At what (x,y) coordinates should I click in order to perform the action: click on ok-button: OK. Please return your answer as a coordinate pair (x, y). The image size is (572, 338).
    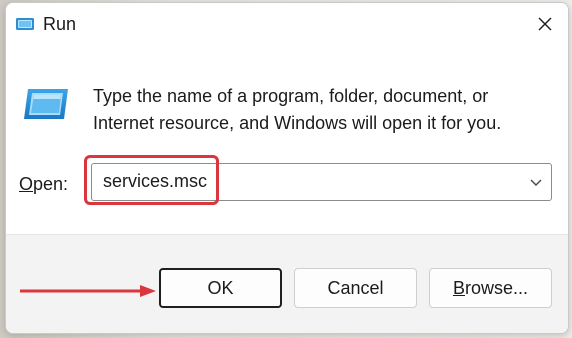
    Looking at the image, I should click on (220, 288).